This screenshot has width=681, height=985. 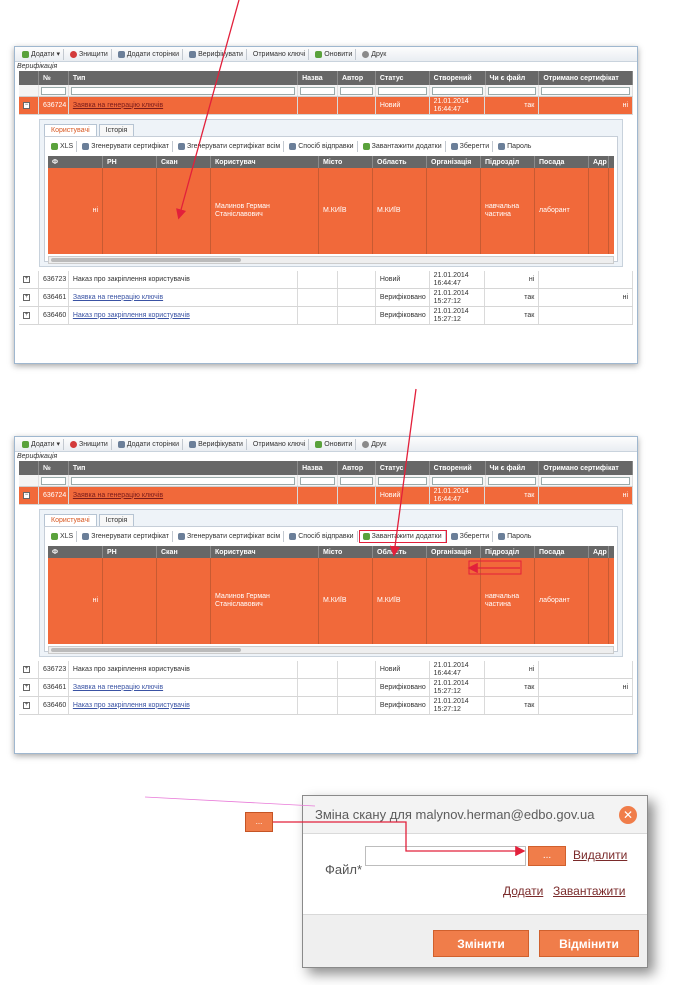 I want to click on change-button: Змінити, so click(x=481, y=943).